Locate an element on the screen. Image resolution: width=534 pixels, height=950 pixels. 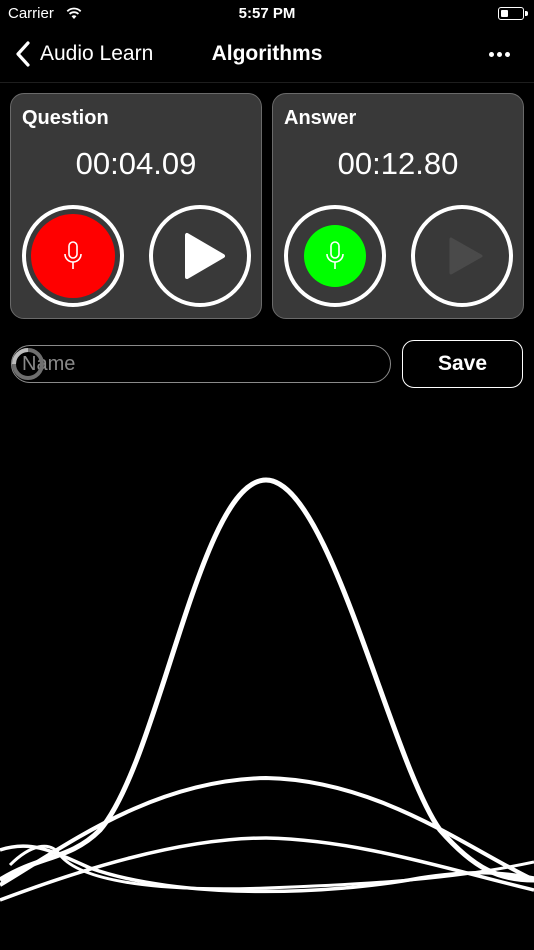
status-time: 5:57 PM is located at coordinates (267, 13).